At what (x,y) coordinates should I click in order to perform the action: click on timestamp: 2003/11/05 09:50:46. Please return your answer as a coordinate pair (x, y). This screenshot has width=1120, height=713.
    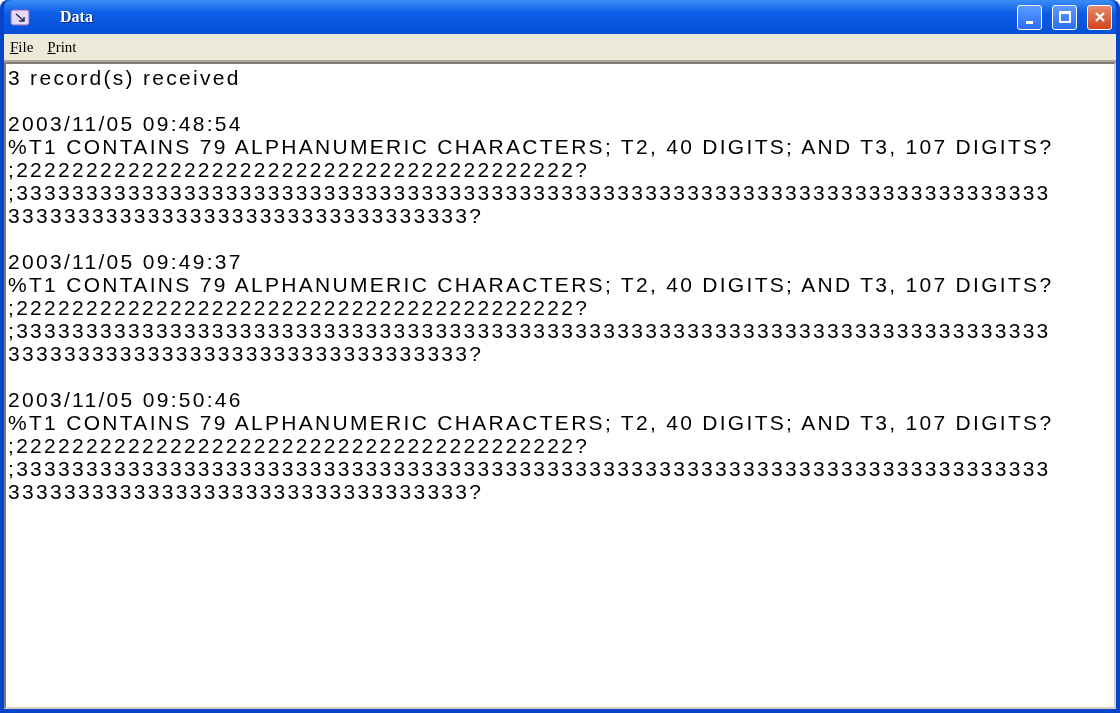
    Looking at the image, I should click on (126, 399).